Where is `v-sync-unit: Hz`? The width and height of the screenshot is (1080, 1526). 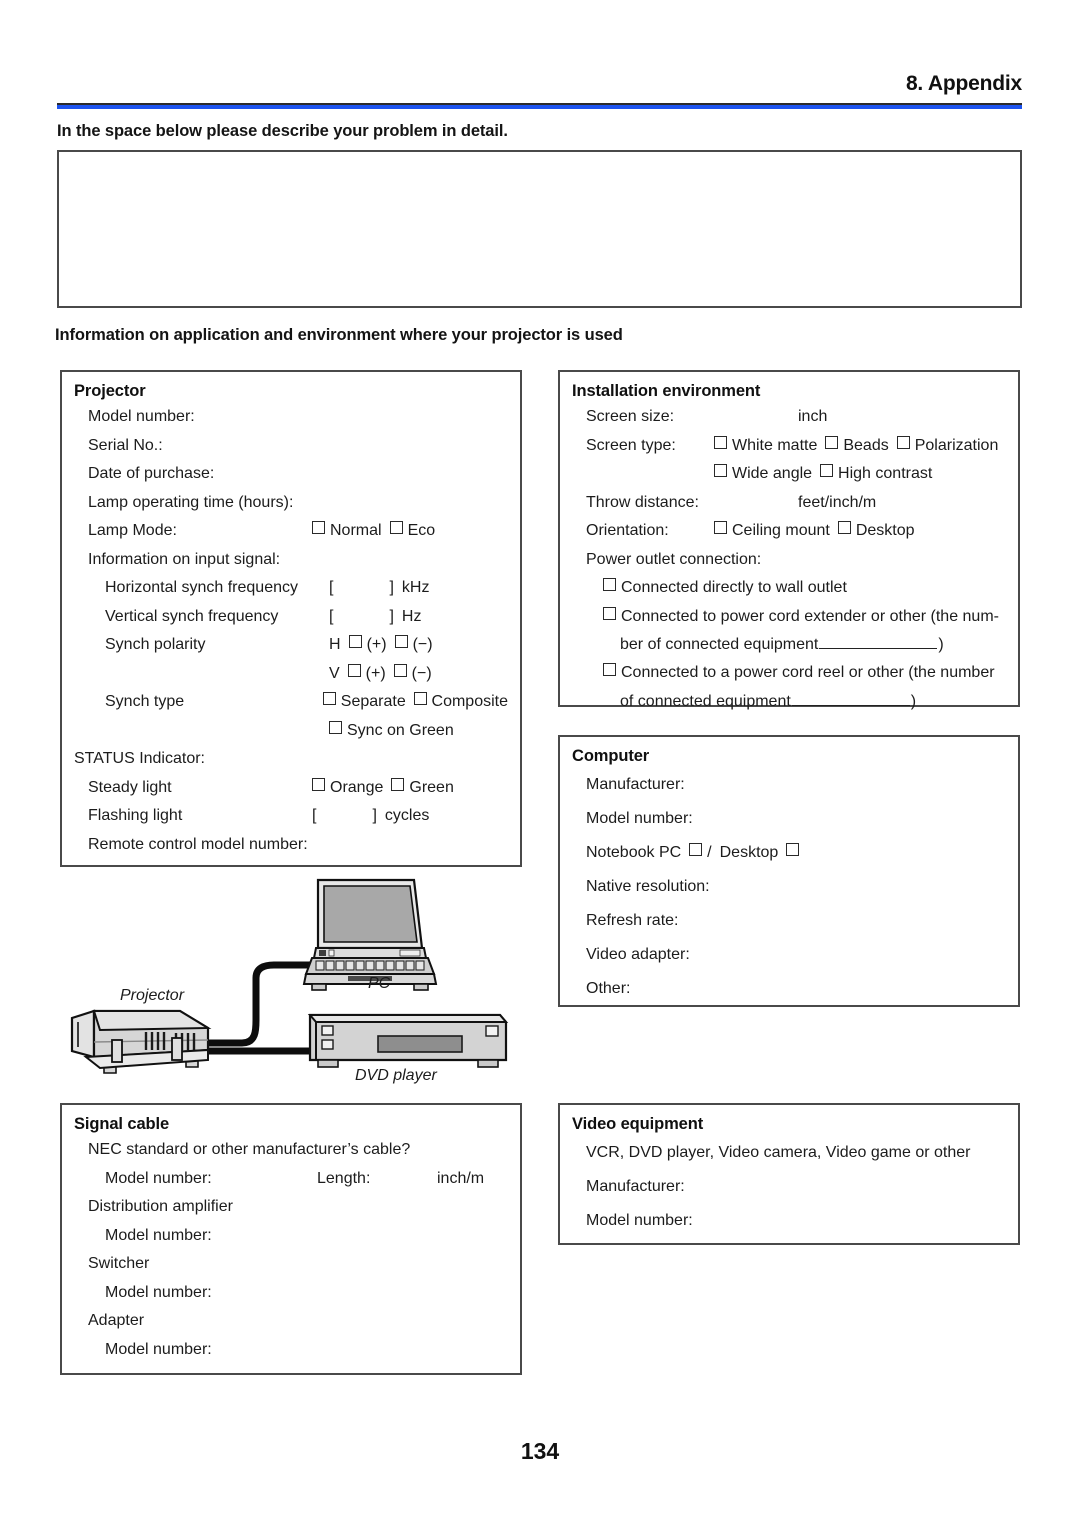 v-sync-unit: Hz is located at coordinates (411, 616).